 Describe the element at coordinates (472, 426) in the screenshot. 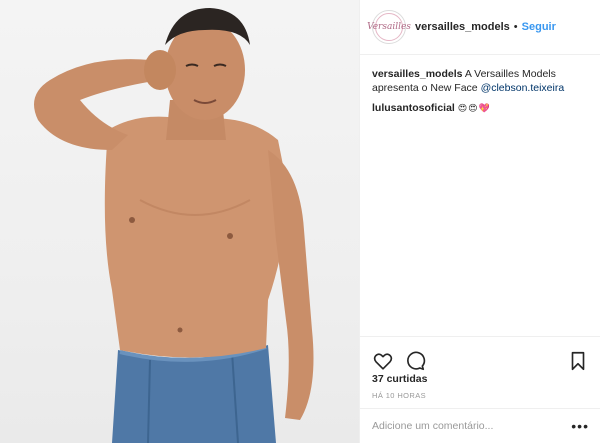

I see `comment-input` at that location.